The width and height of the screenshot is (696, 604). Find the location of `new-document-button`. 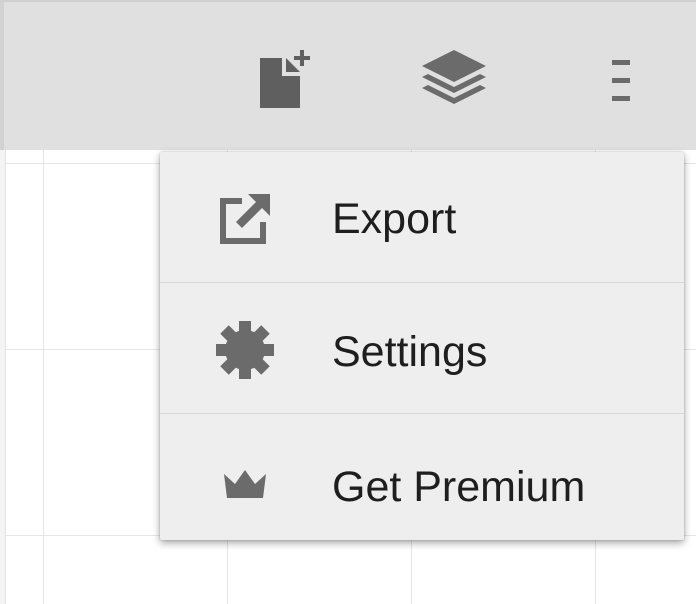

new-document-button is located at coordinates (286, 79).